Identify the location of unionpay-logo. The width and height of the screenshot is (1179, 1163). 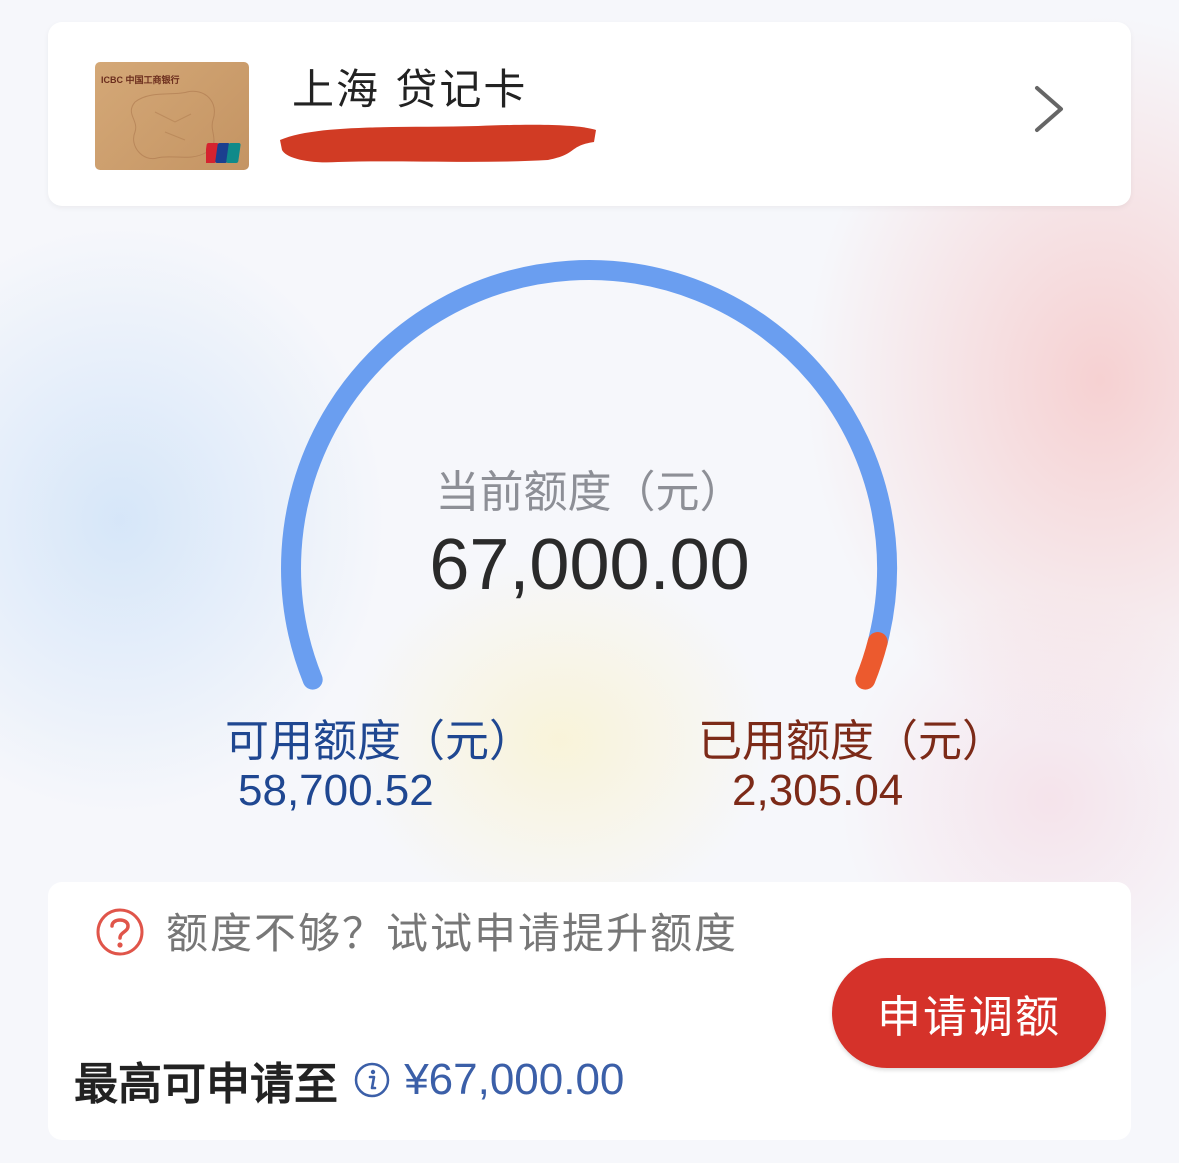
(223, 153).